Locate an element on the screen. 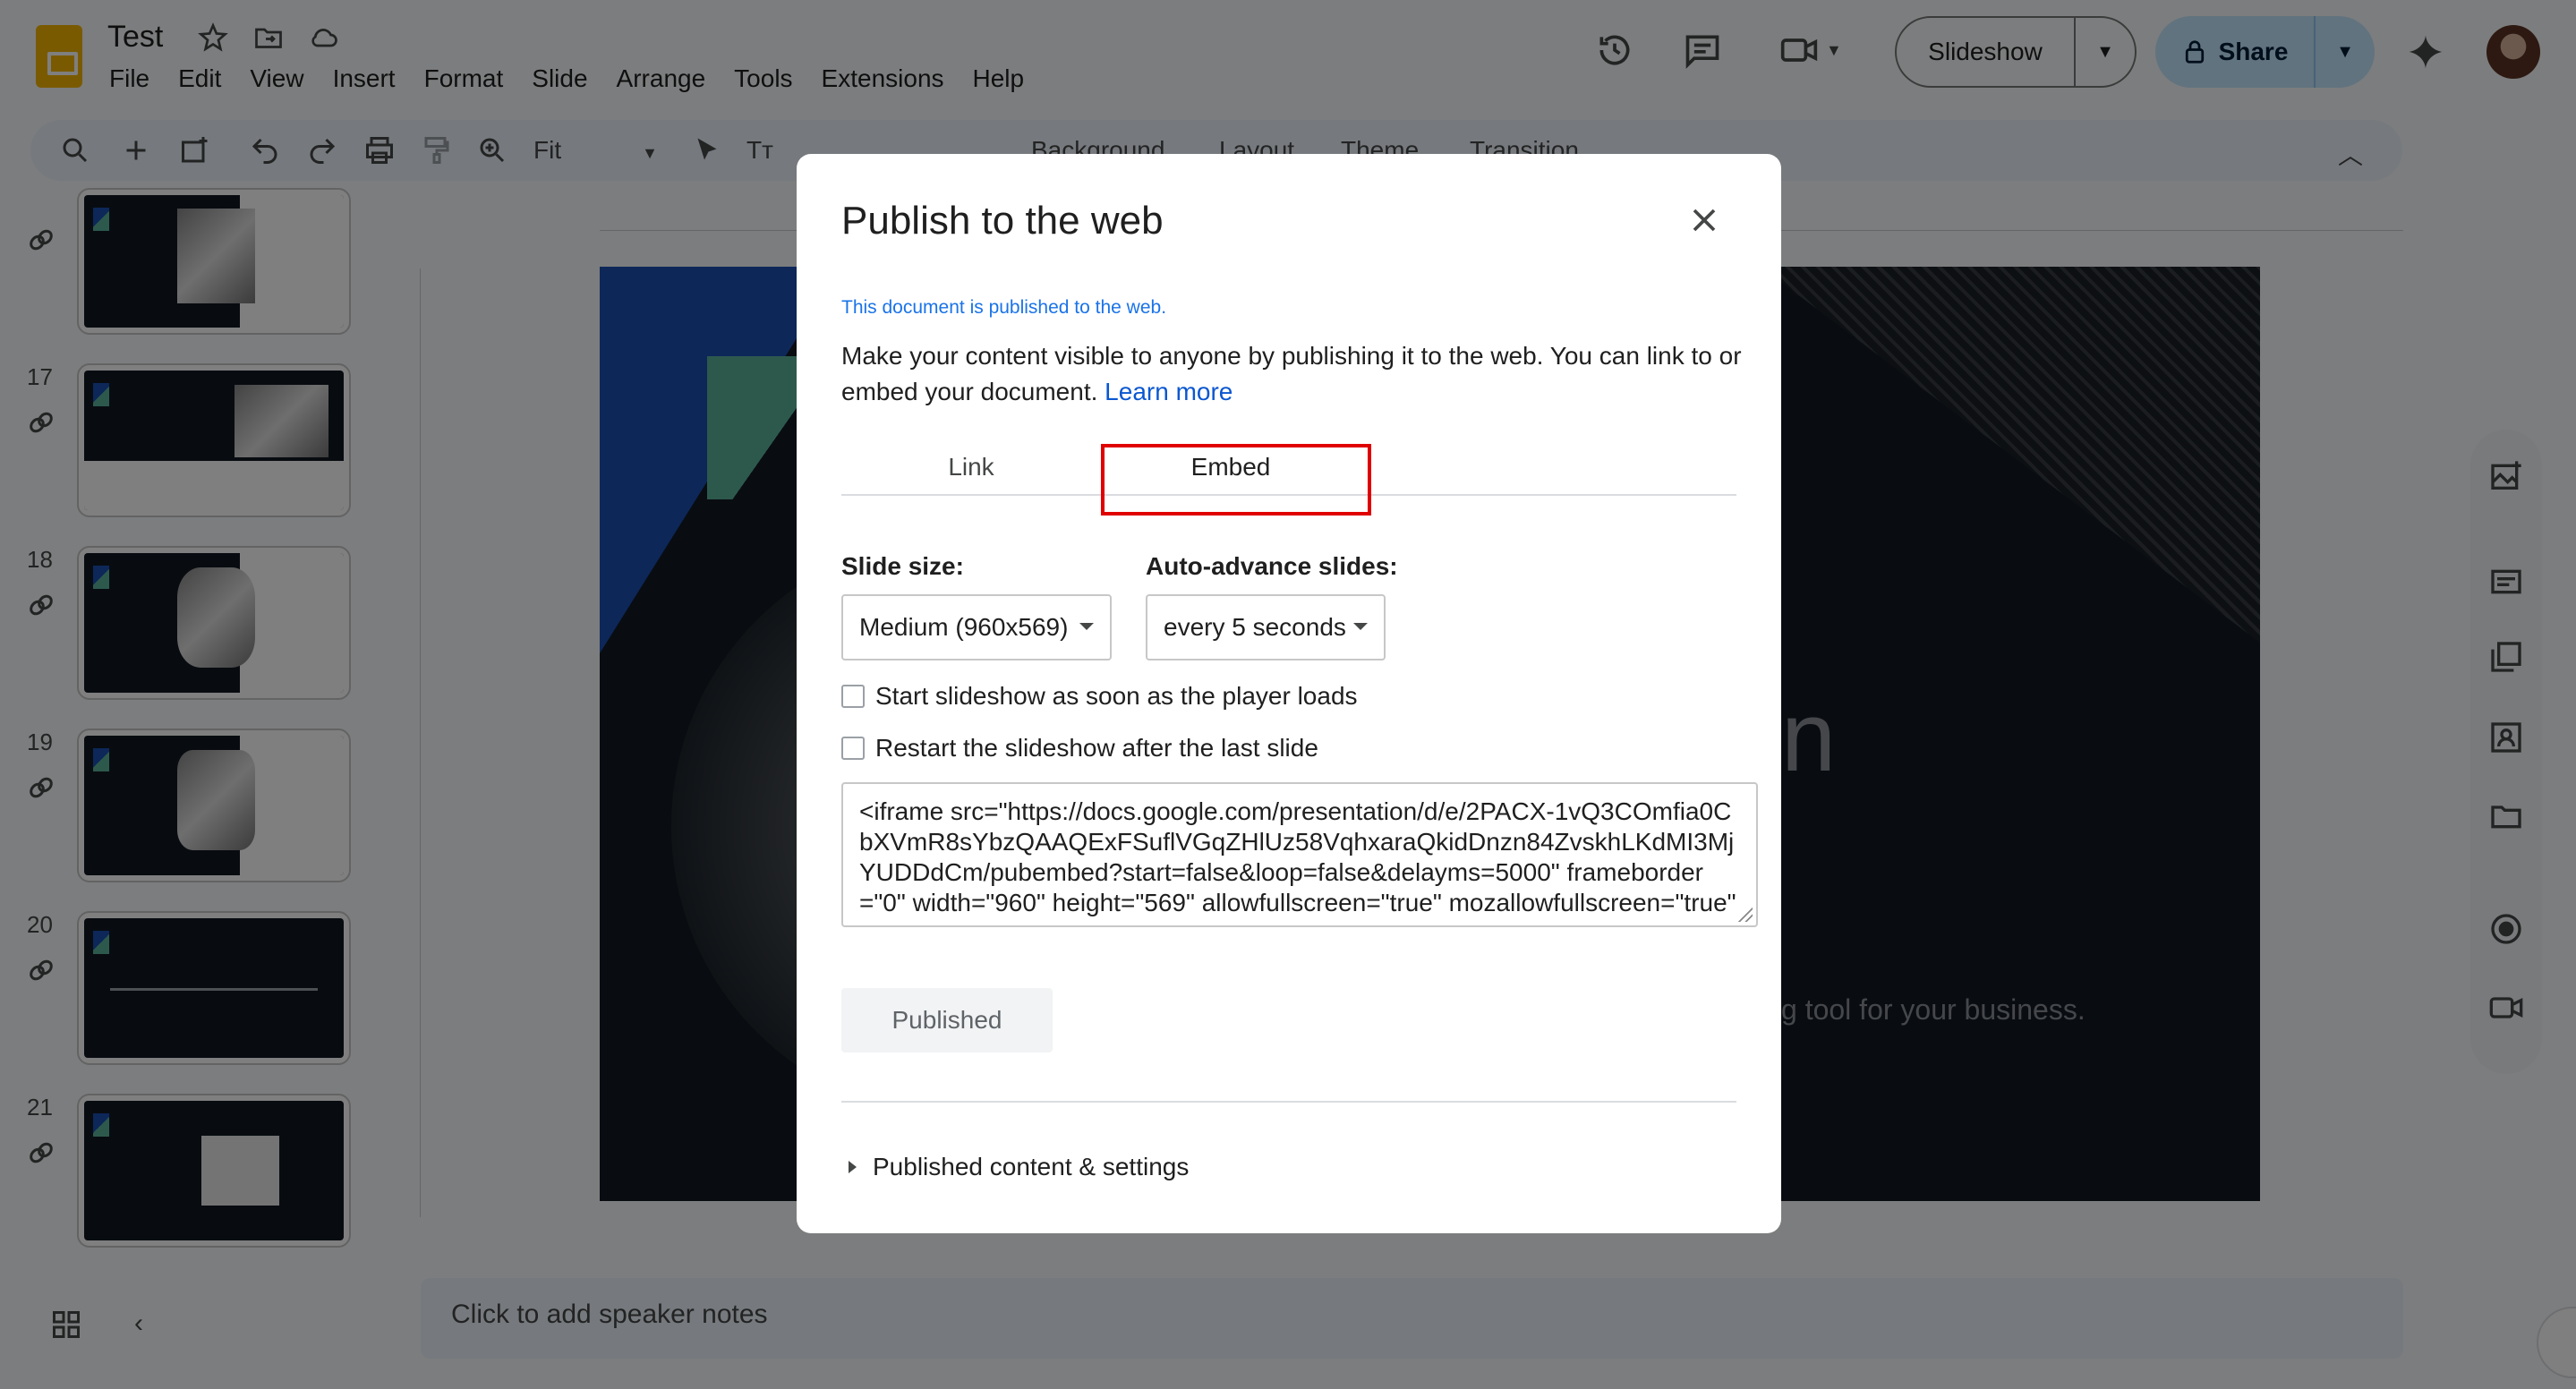  slide-size-label: Slide size: is located at coordinates (902, 566).